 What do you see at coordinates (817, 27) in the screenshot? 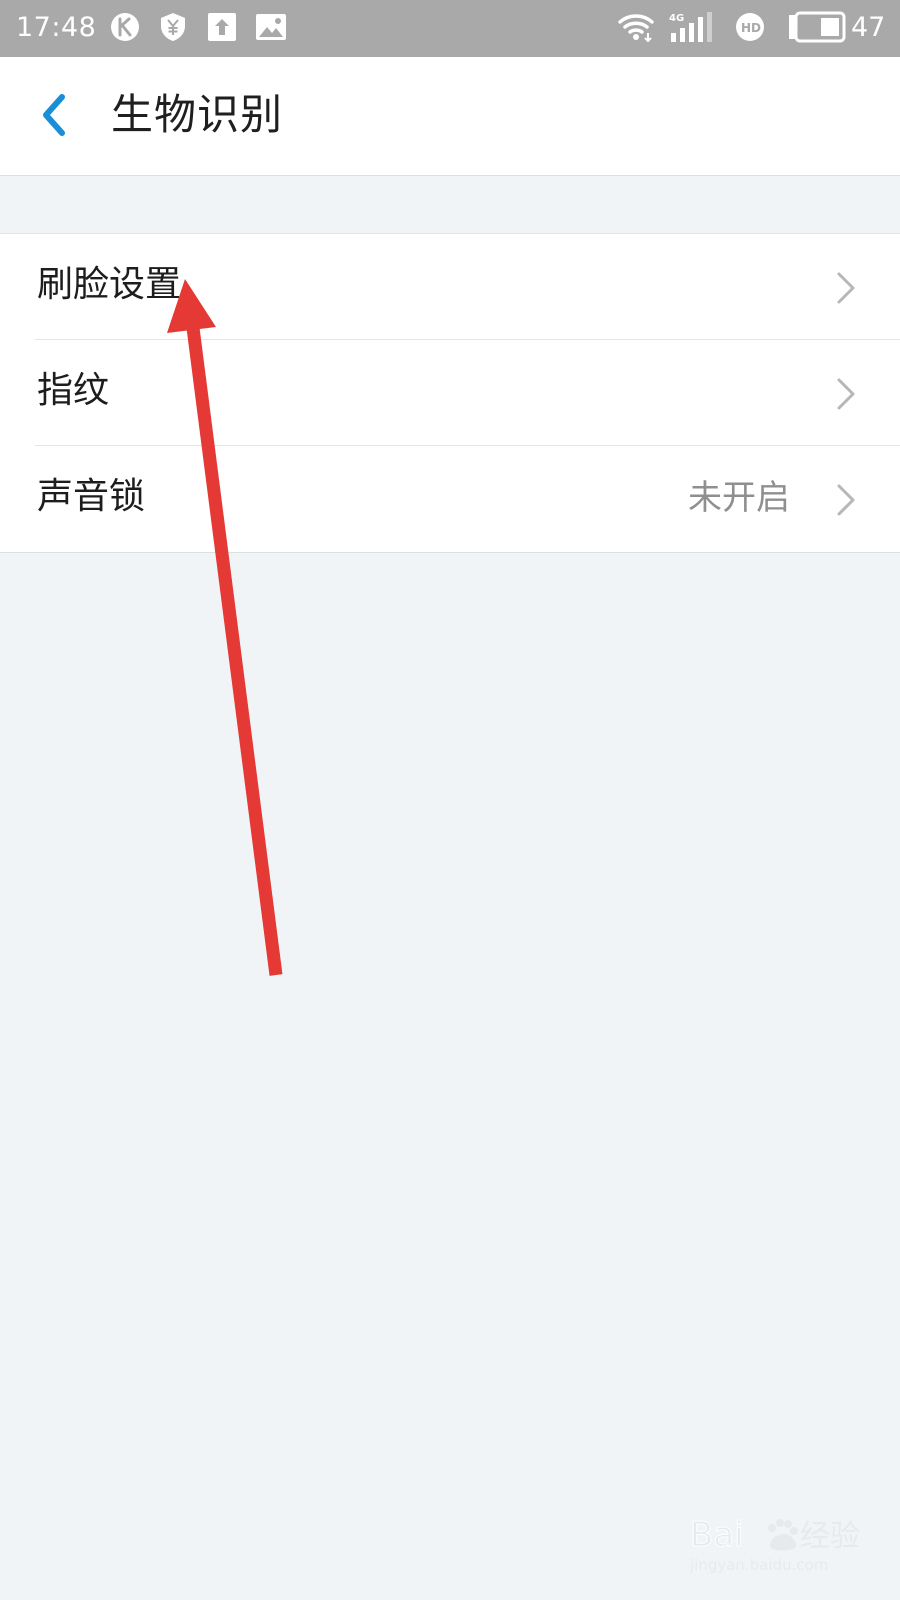
I see `battery-icon` at bounding box center [817, 27].